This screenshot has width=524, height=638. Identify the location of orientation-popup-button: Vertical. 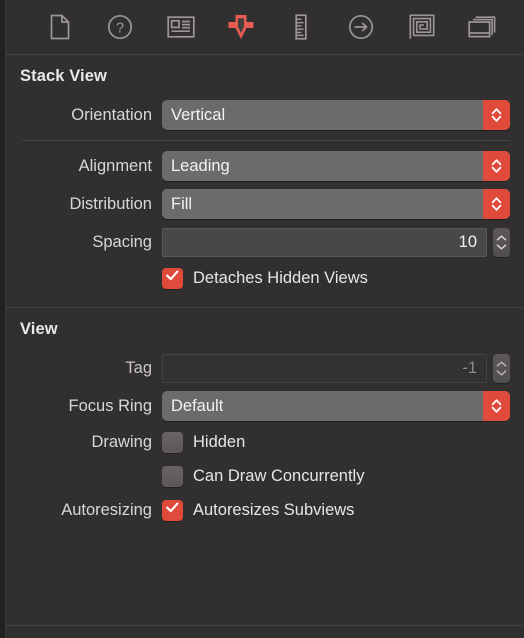
(336, 115).